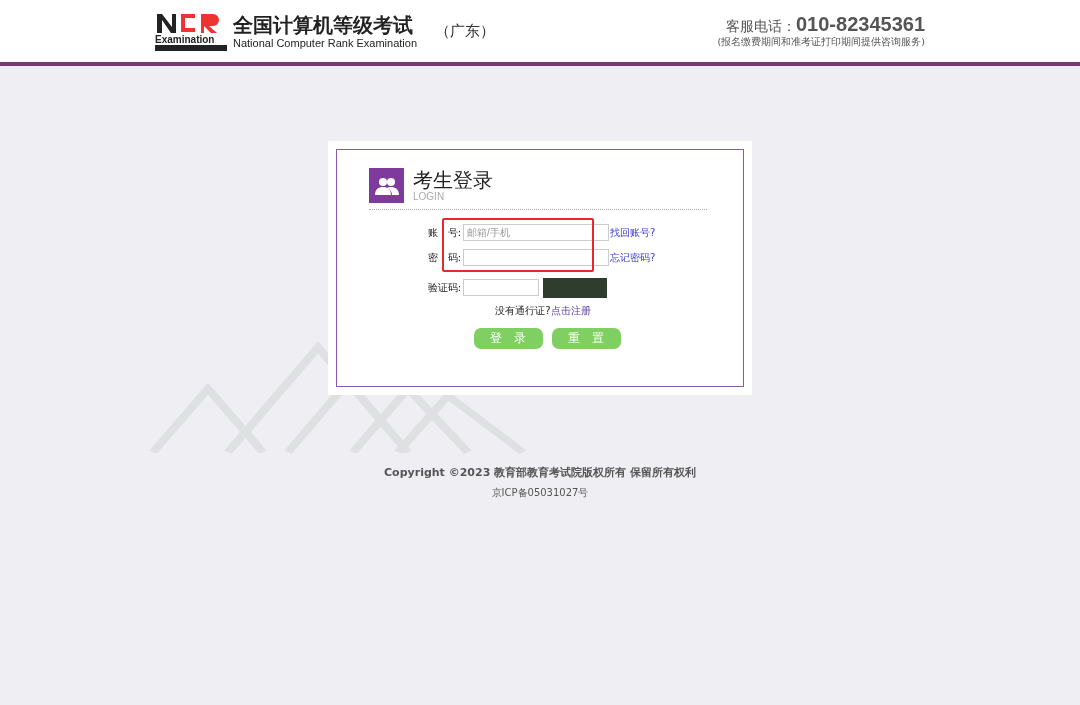  I want to click on login-title: 考生登录, so click(453, 180).